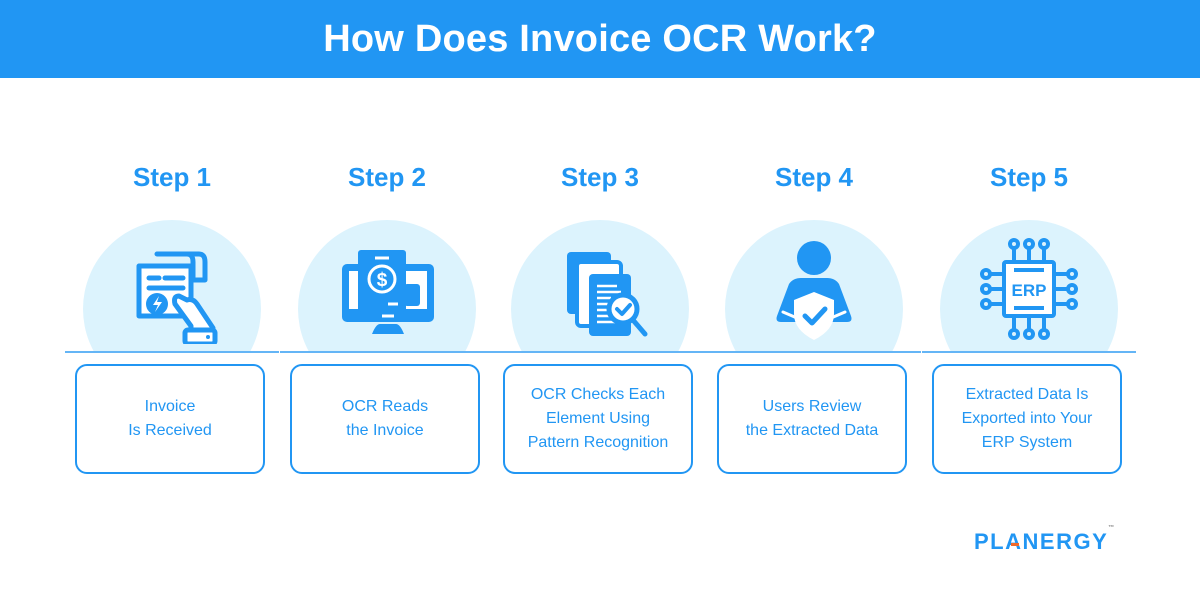  What do you see at coordinates (1111, 527) in the screenshot?
I see `trademark-symbol: ™` at bounding box center [1111, 527].